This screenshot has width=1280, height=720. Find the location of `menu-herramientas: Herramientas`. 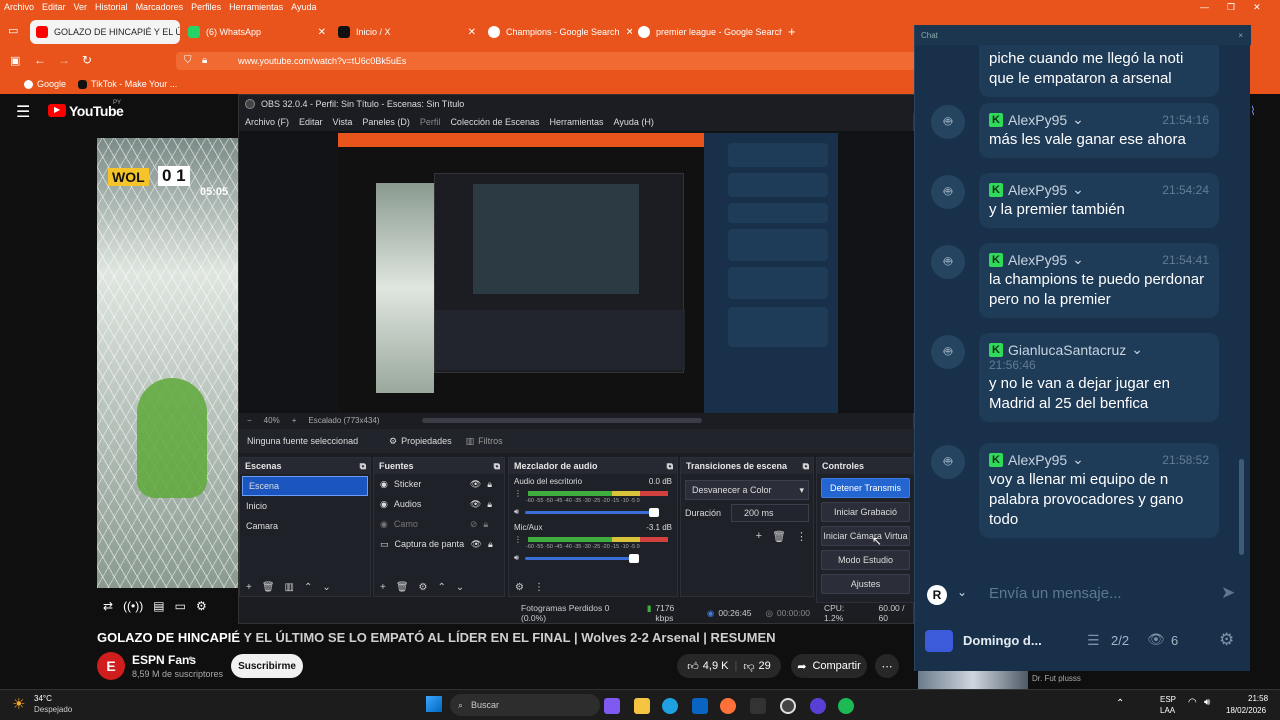

menu-herramientas: Herramientas is located at coordinates (256, 7).